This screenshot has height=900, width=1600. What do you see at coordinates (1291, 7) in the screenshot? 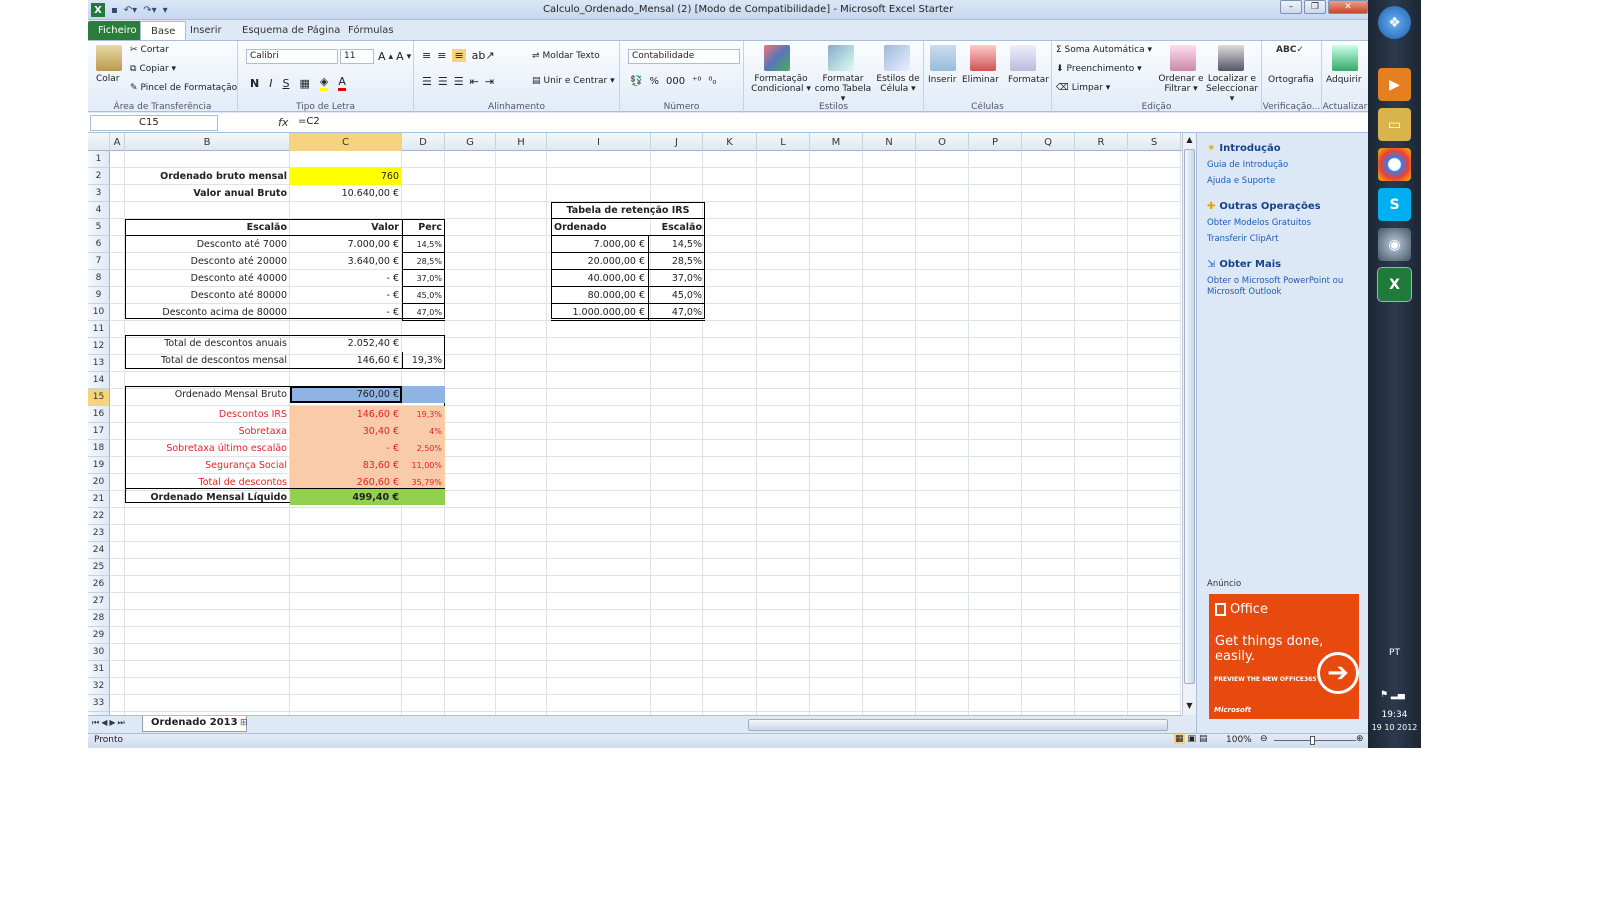
I see `minimize-button: –` at bounding box center [1291, 7].